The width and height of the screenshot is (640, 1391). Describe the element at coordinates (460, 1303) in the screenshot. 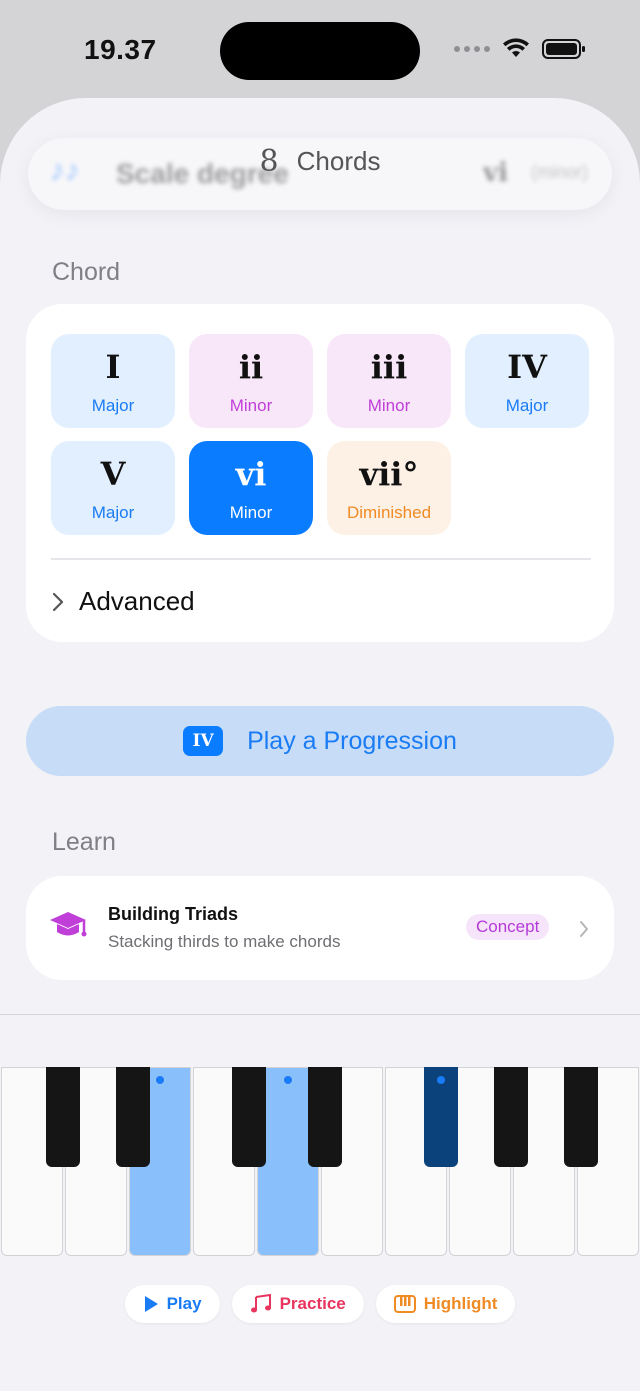

I see `highlight-label: Highlight` at that location.